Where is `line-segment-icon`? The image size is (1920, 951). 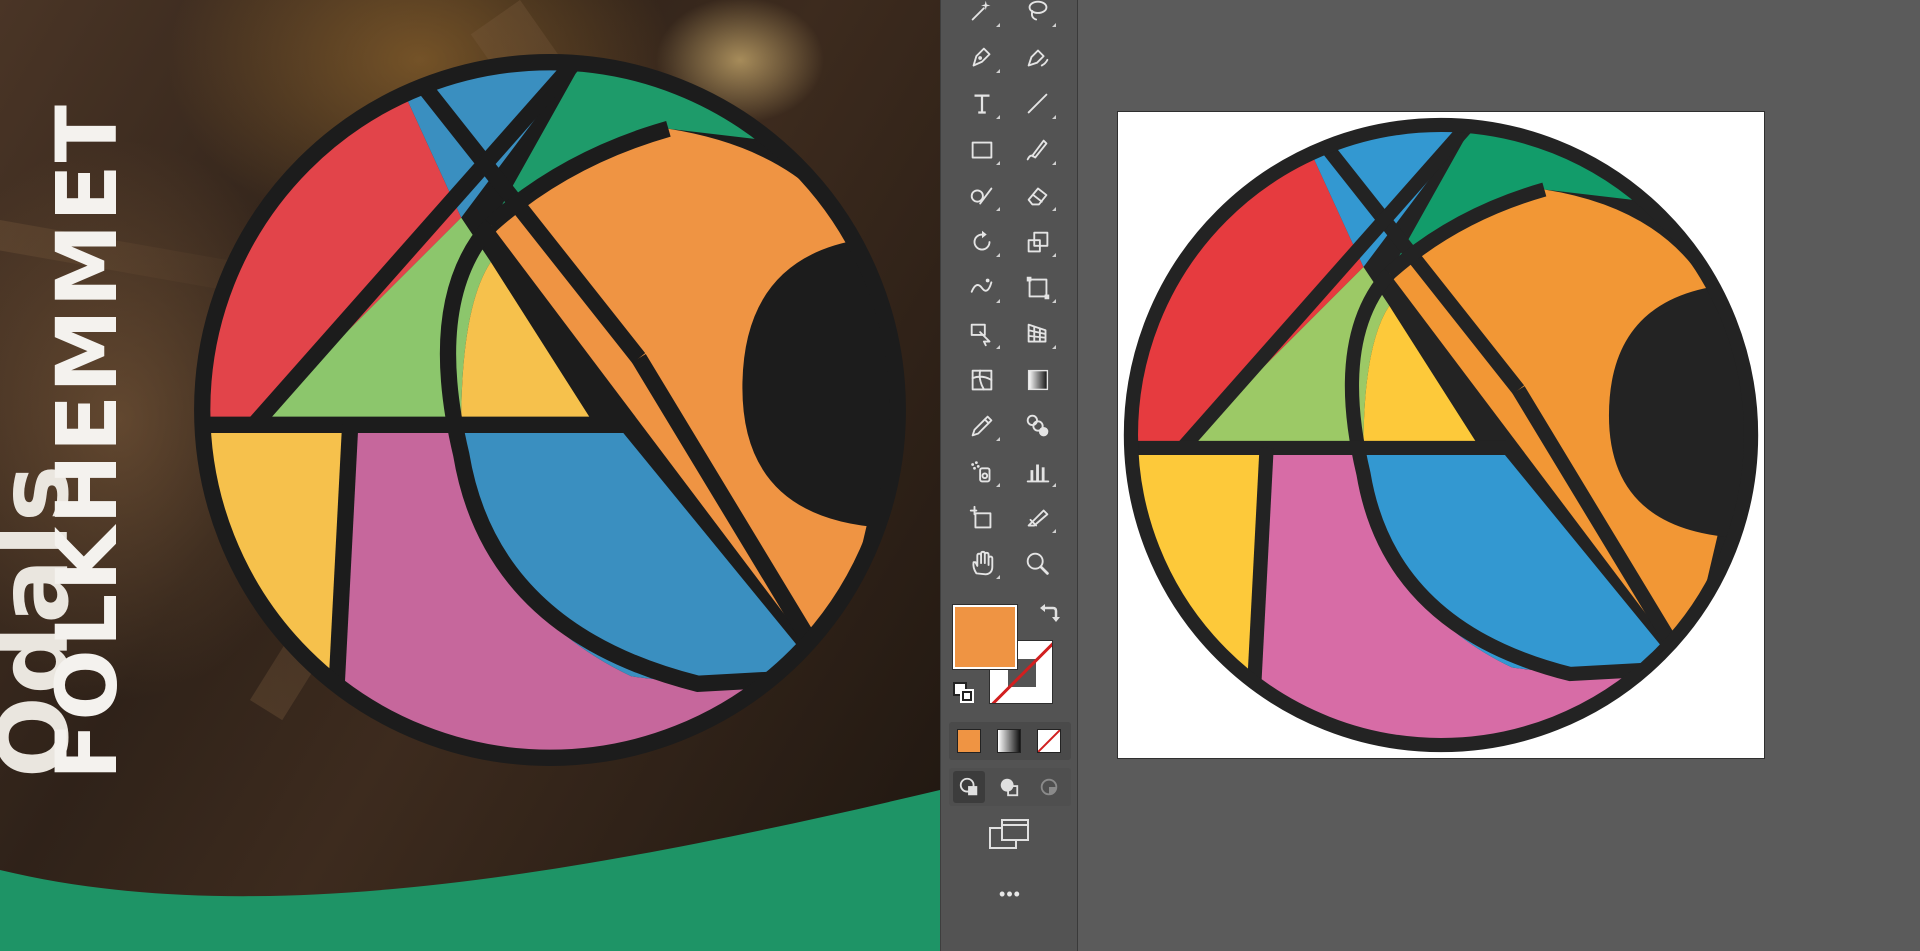 line-segment-icon is located at coordinates (1037, 103).